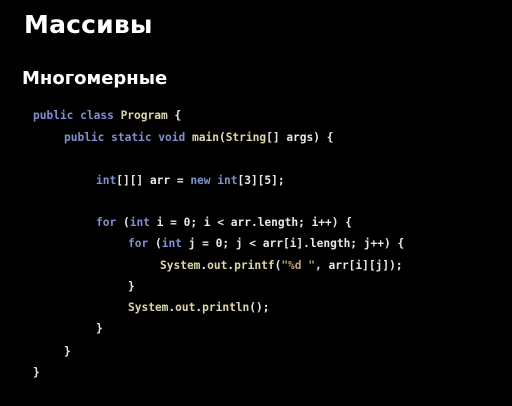 The height and width of the screenshot is (406, 512). I want to click on code-token: , arr[i][j]);, so click(359, 265).